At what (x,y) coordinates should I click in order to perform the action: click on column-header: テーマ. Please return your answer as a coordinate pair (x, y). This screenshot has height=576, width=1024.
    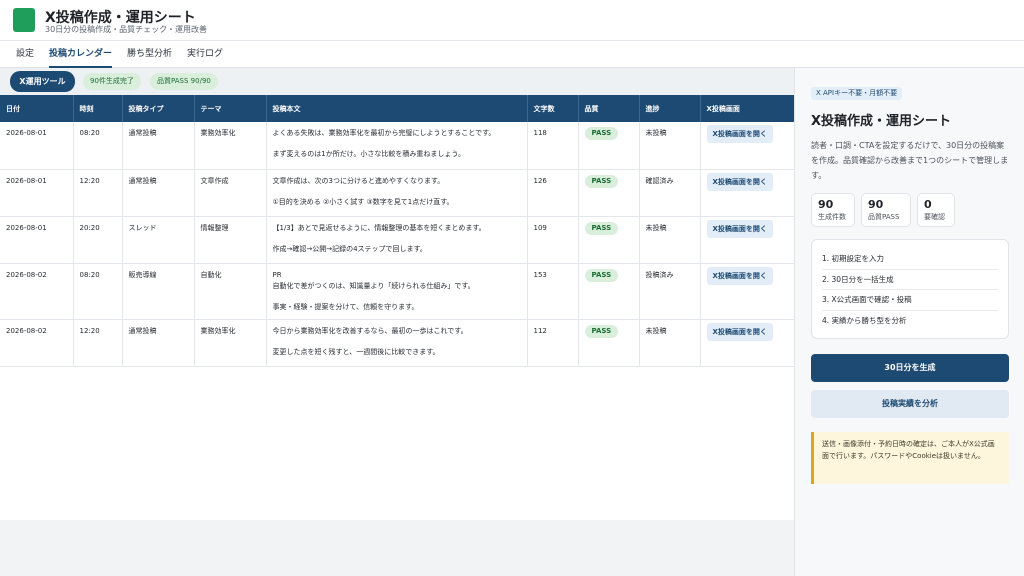
    Looking at the image, I should click on (230, 108).